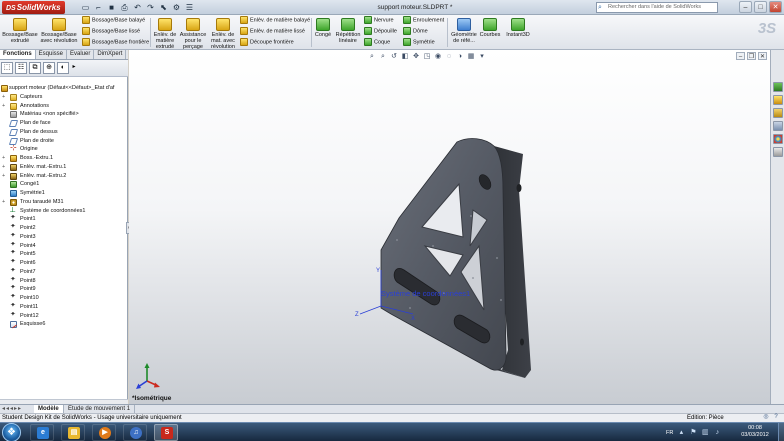 Image resolution: width=784 pixels, height=441 pixels. What do you see at coordinates (189, 7) in the screenshot?
I see `options-icon: ☰` at bounding box center [189, 7].